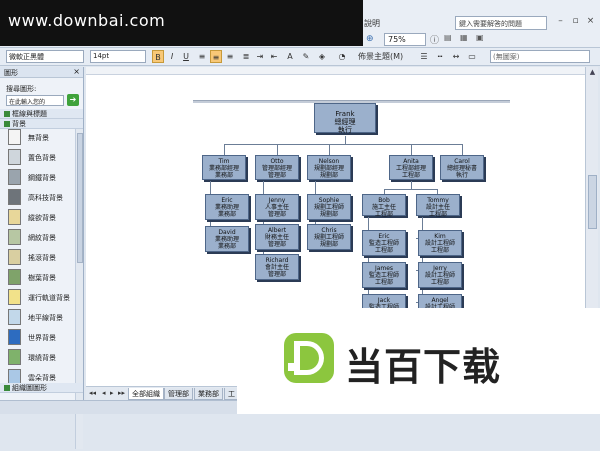  I want to click on line-pattern-icon: ┅, so click(440, 56).